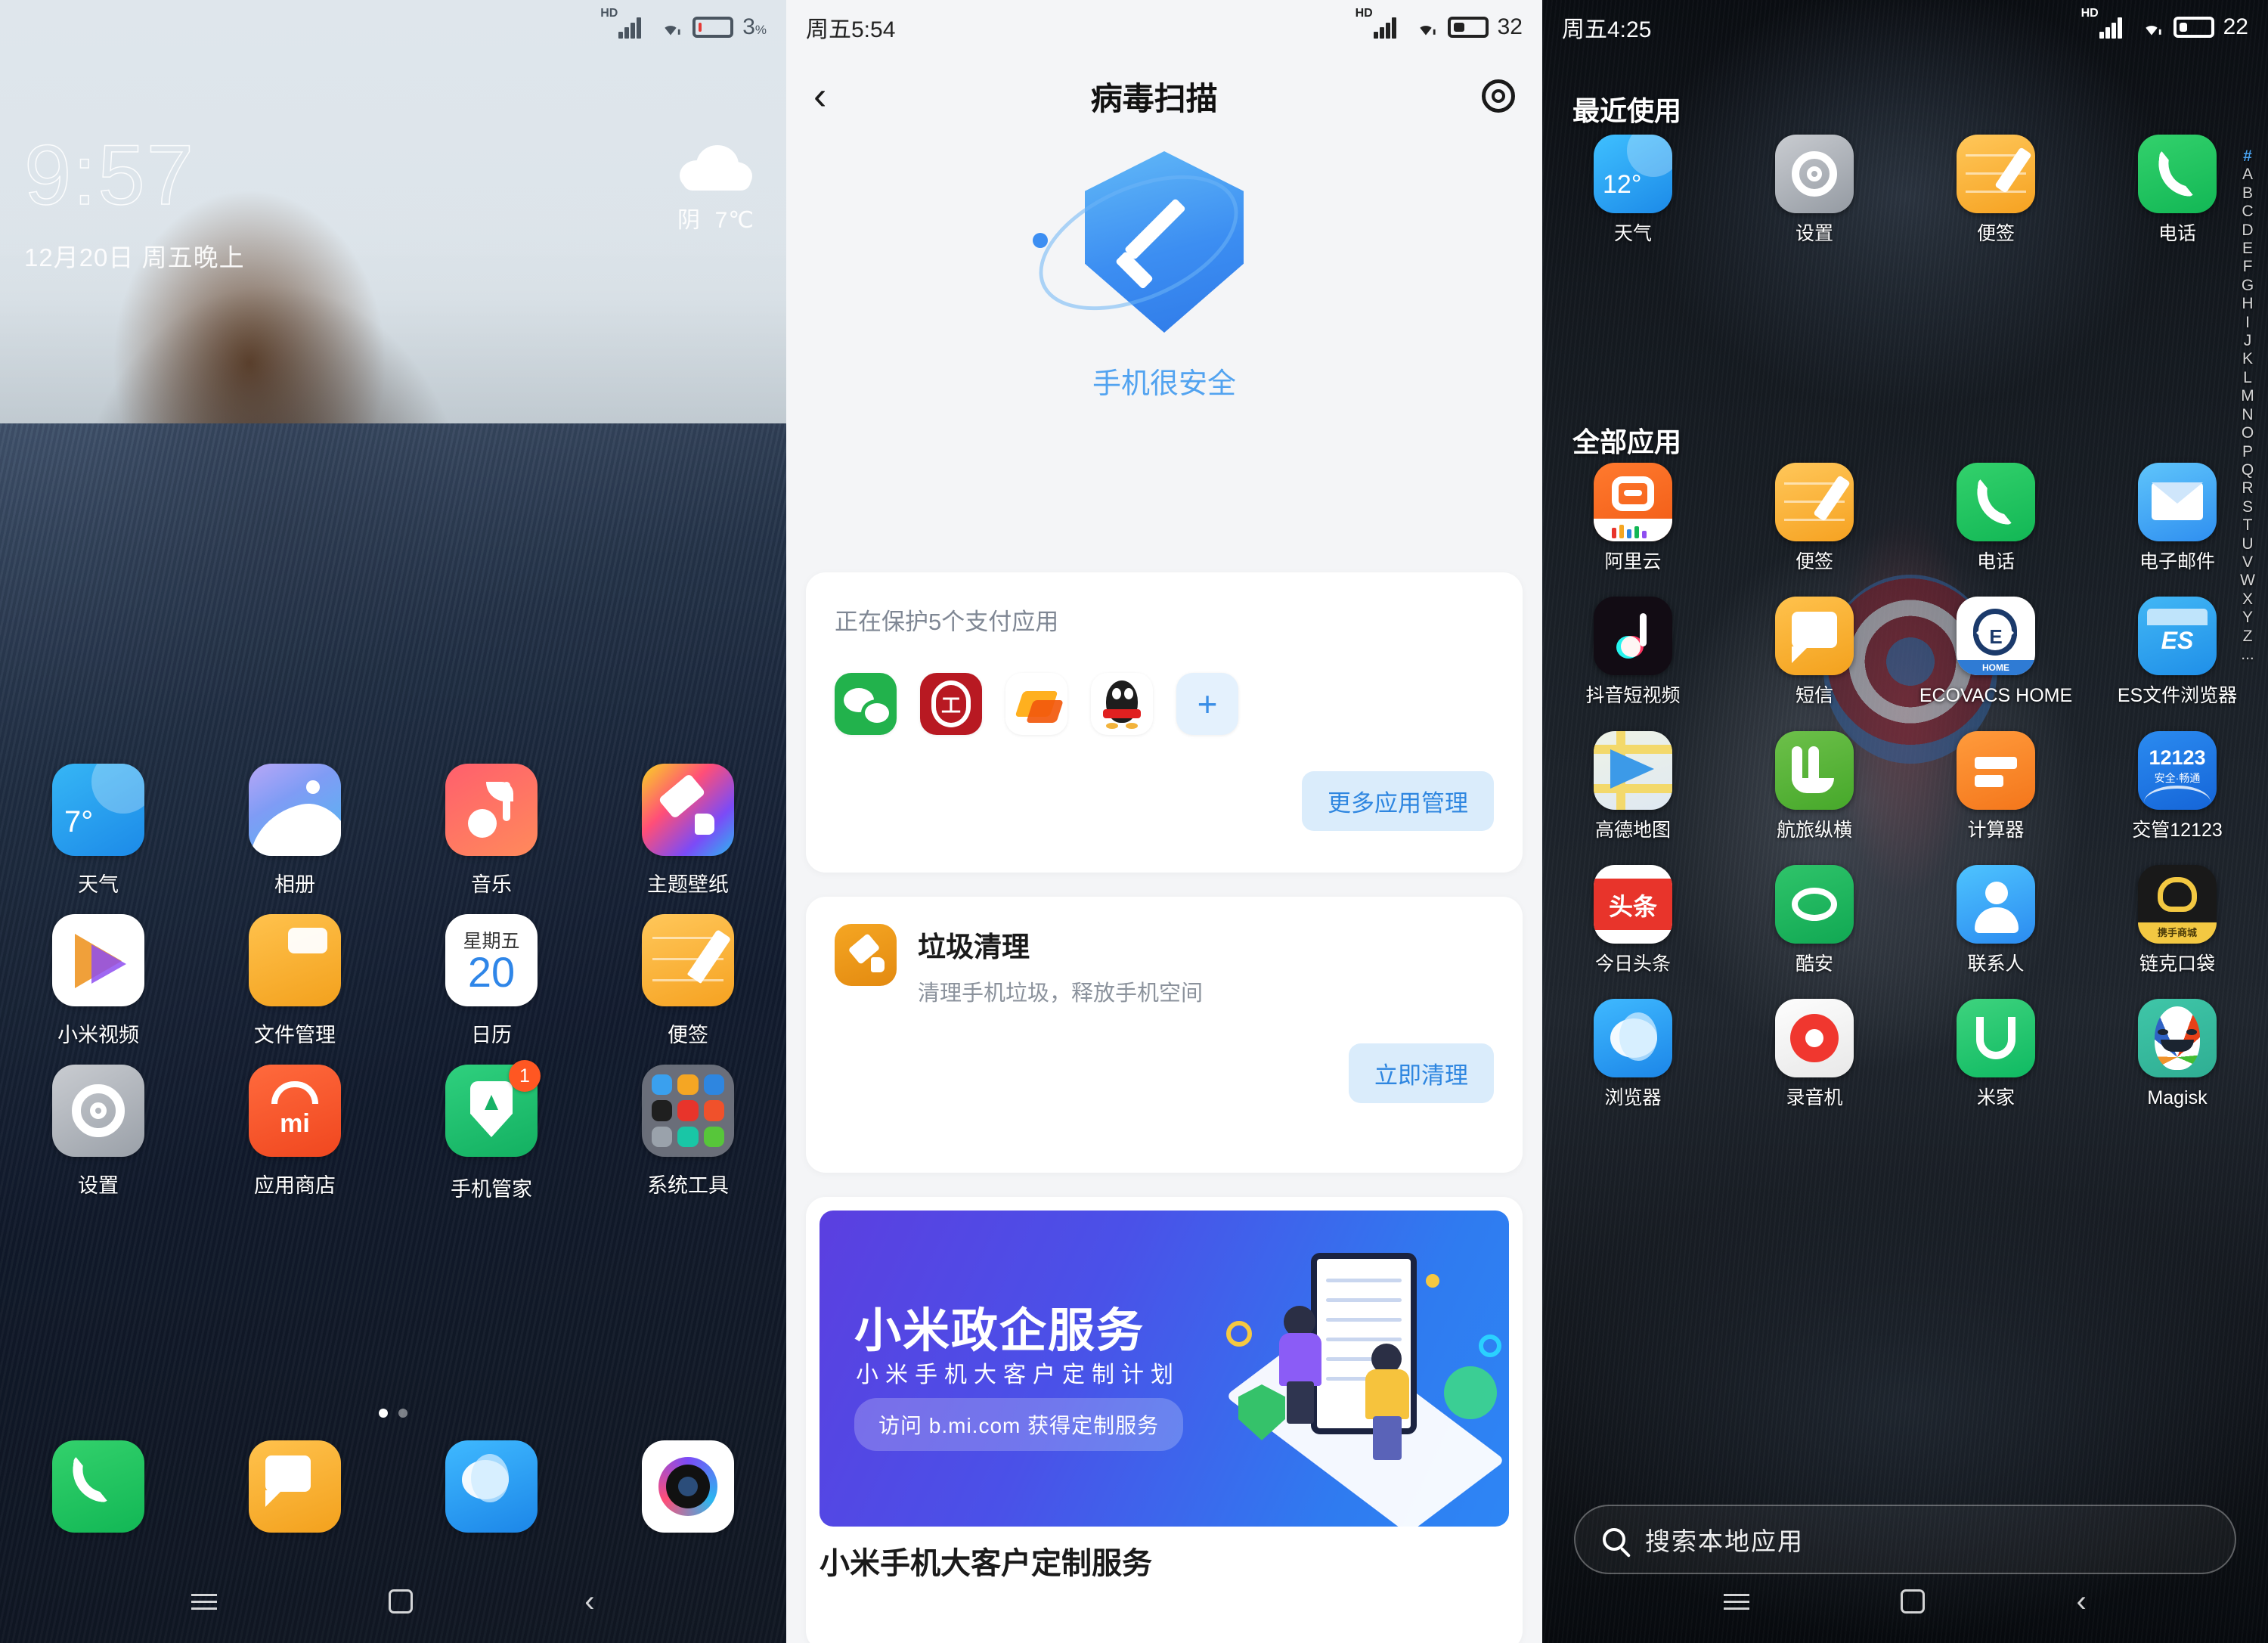 This screenshot has width=2268, height=1643. Describe the element at coordinates (2247, 506) in the screenshot. I see `alpha-index-item: S` at that location.